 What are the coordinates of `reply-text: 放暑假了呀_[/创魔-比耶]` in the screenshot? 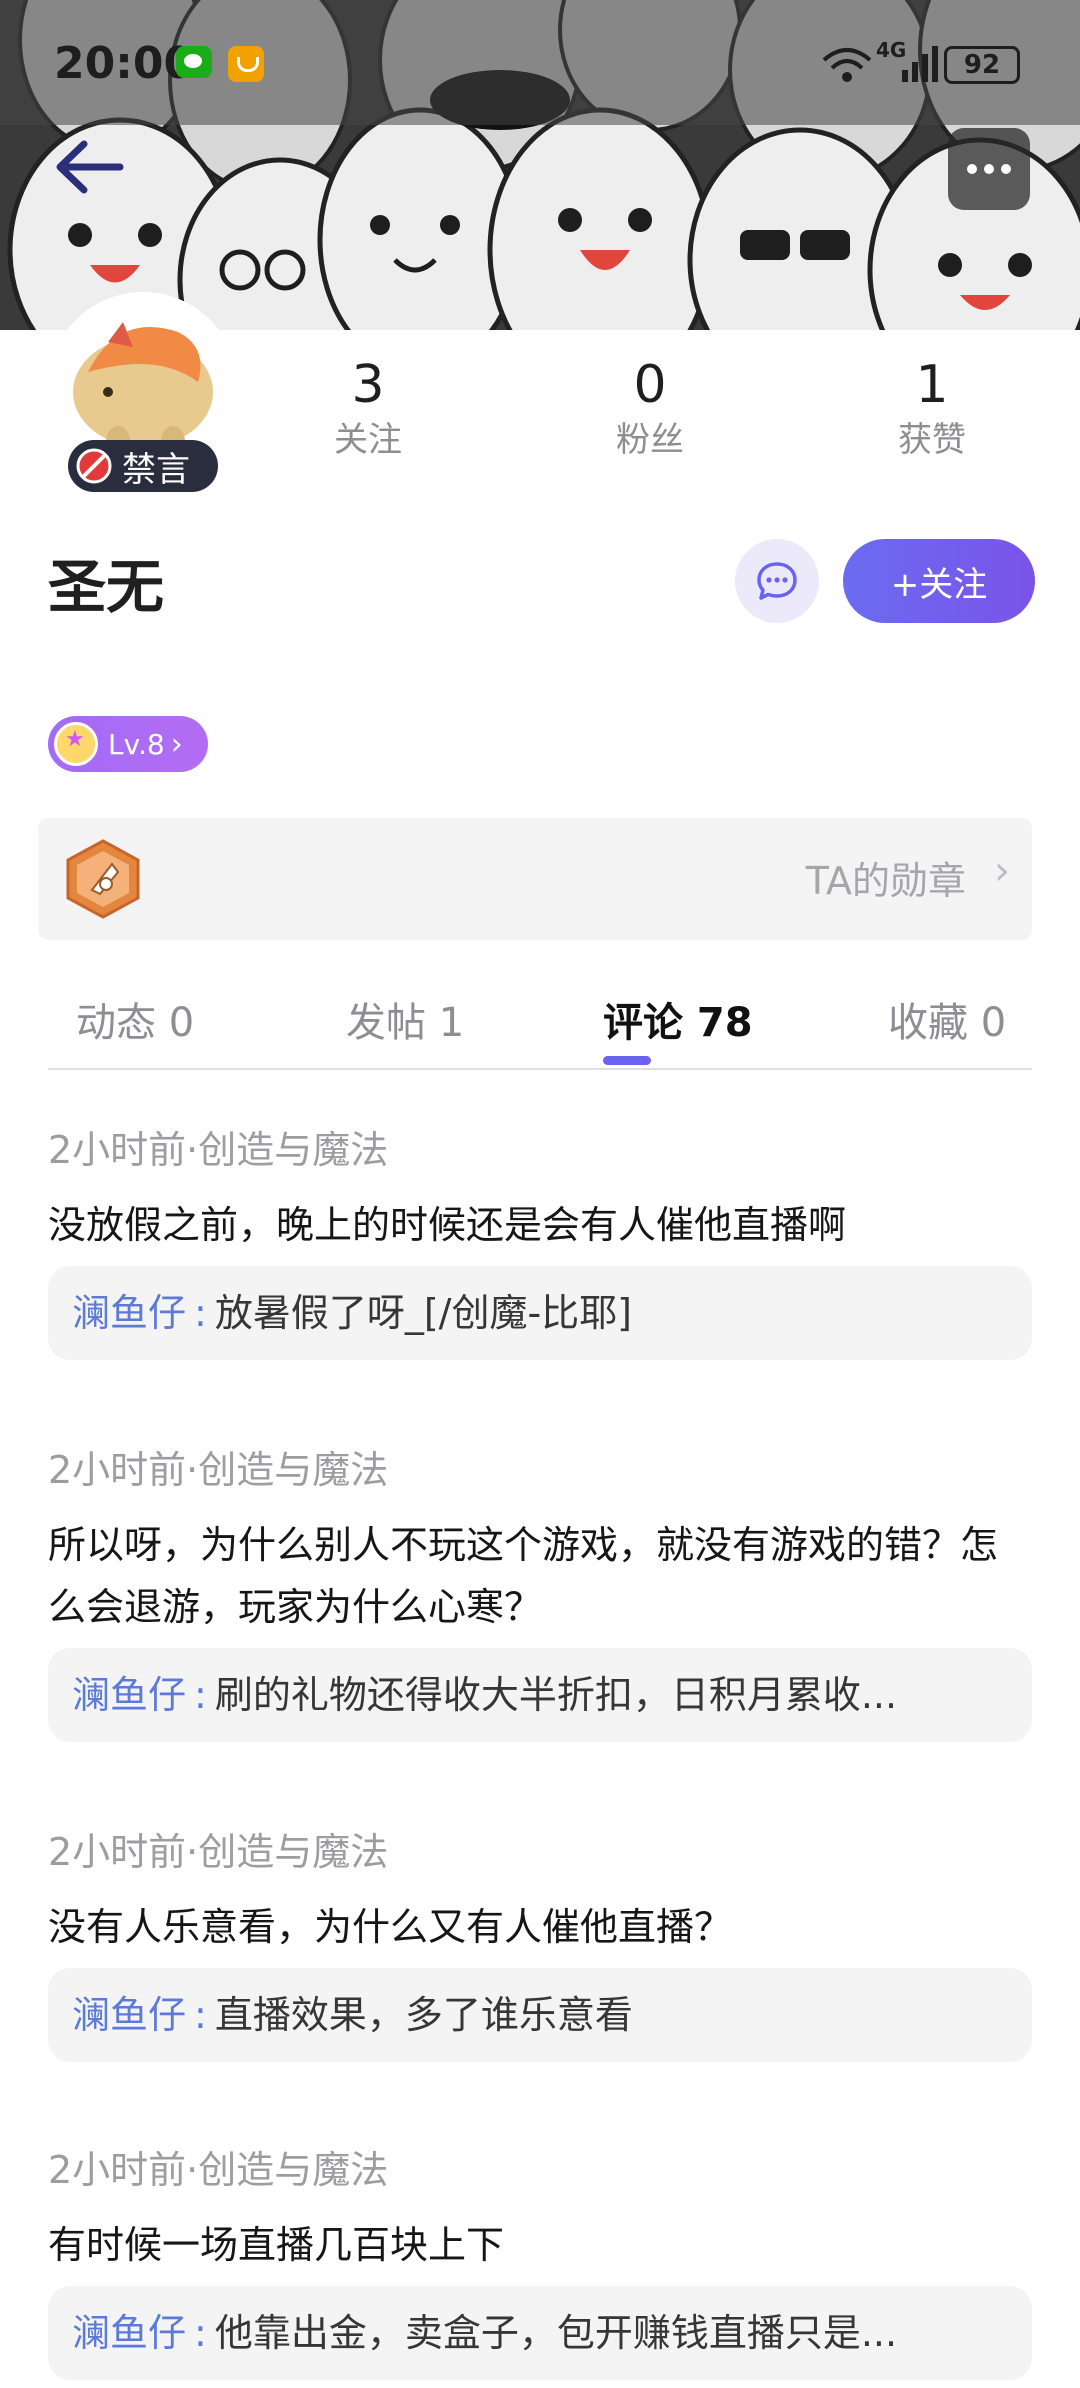 It's located at (423, 1313).